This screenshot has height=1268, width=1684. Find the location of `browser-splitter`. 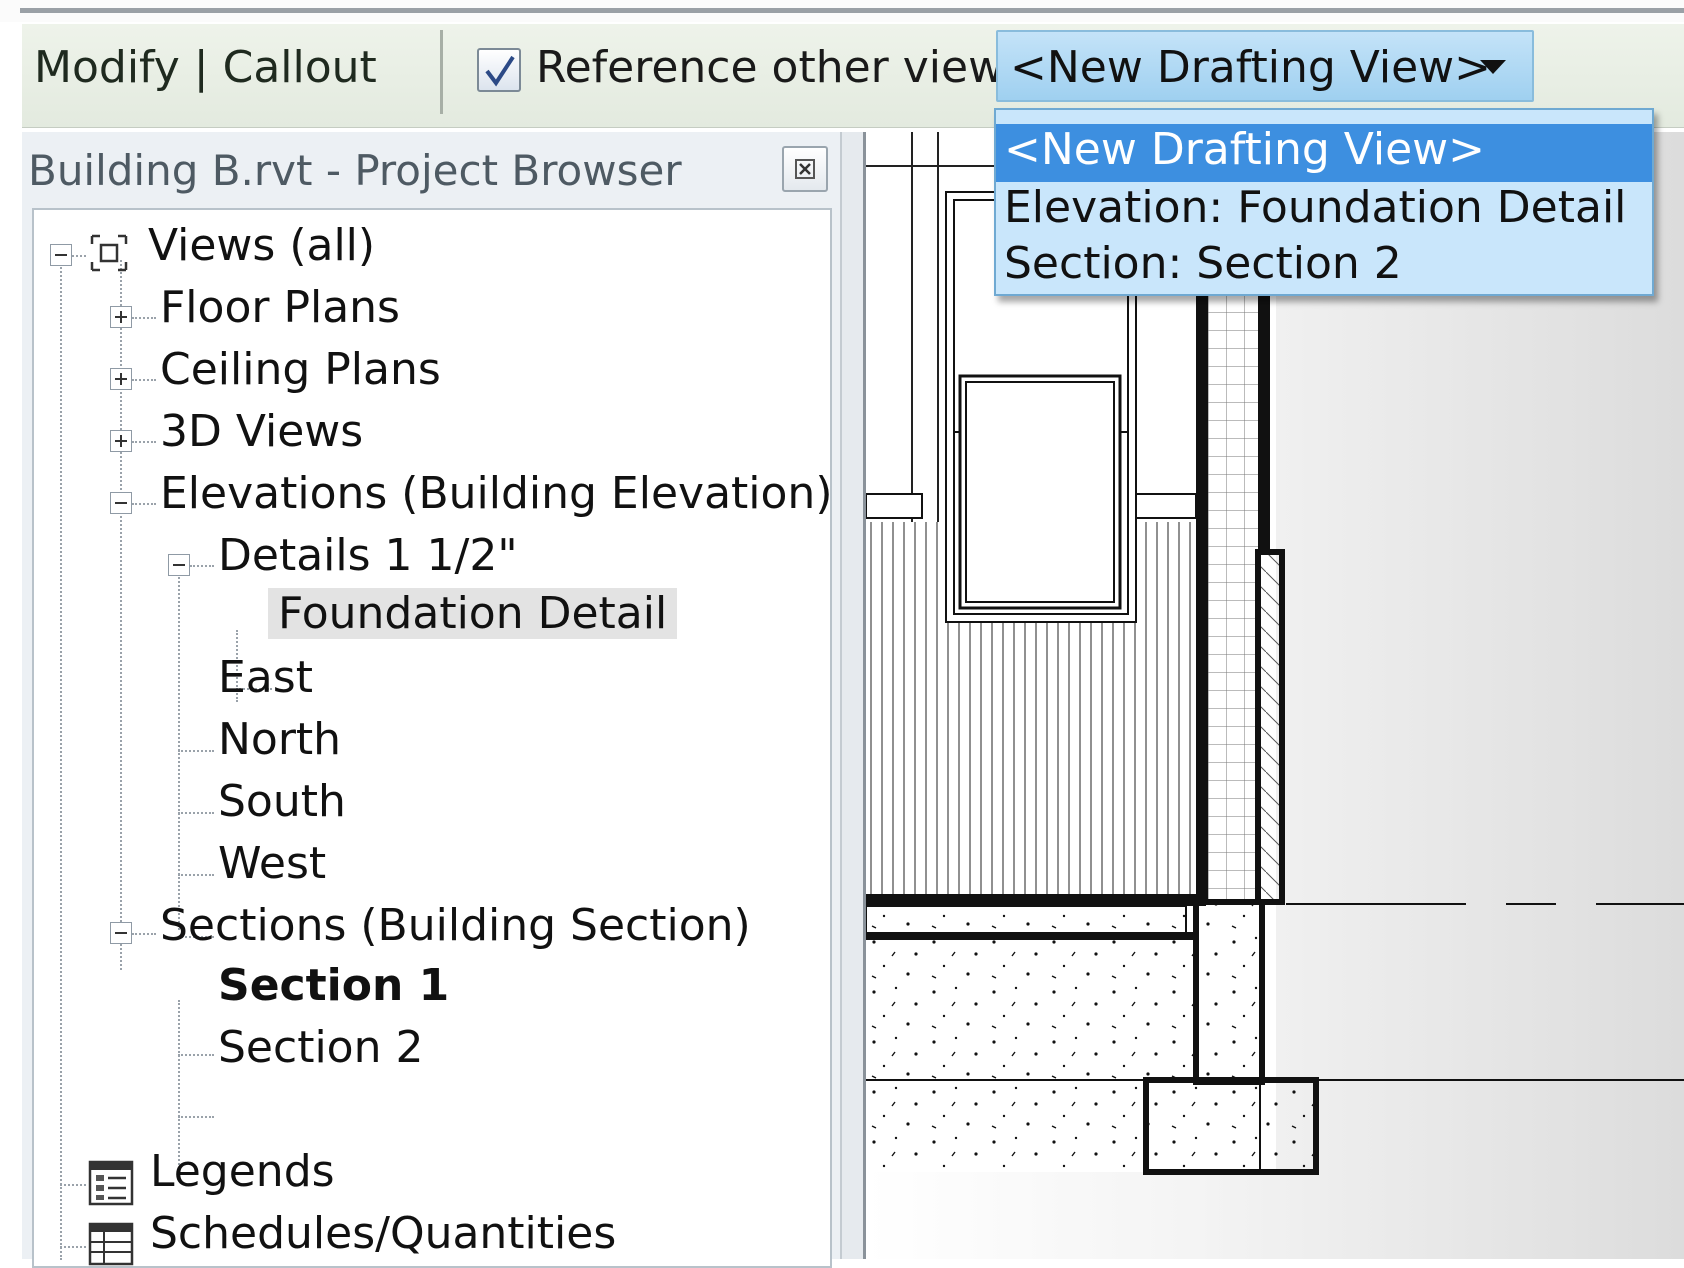

browser-splitter is located at coordinates (853, 695).